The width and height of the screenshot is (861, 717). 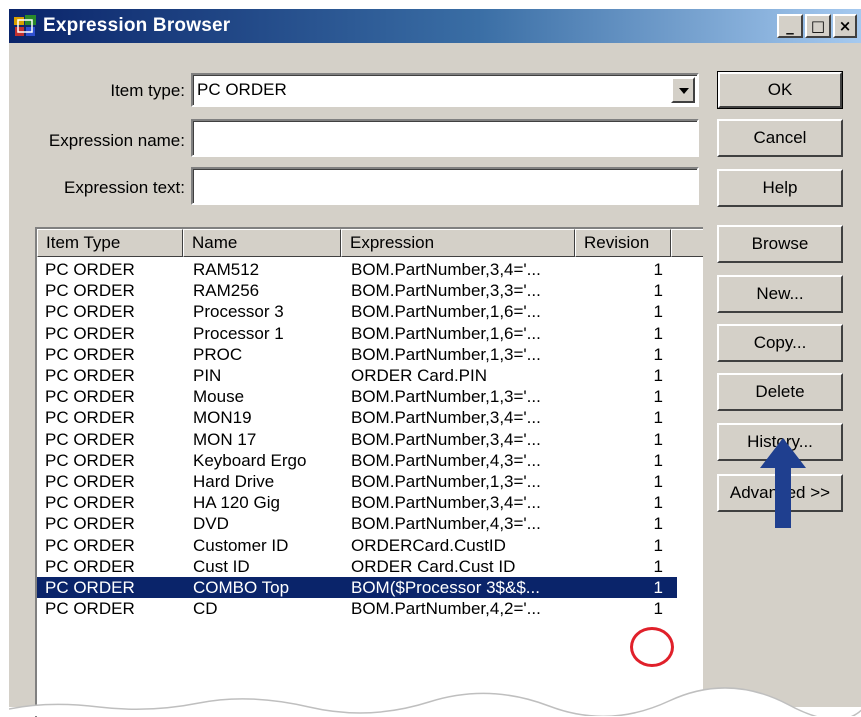 What do you see at coordinates (419, 375) in the screenshot?
I see `cell-expression: ORDER Card.PIN` at bounding box center [419, 375].